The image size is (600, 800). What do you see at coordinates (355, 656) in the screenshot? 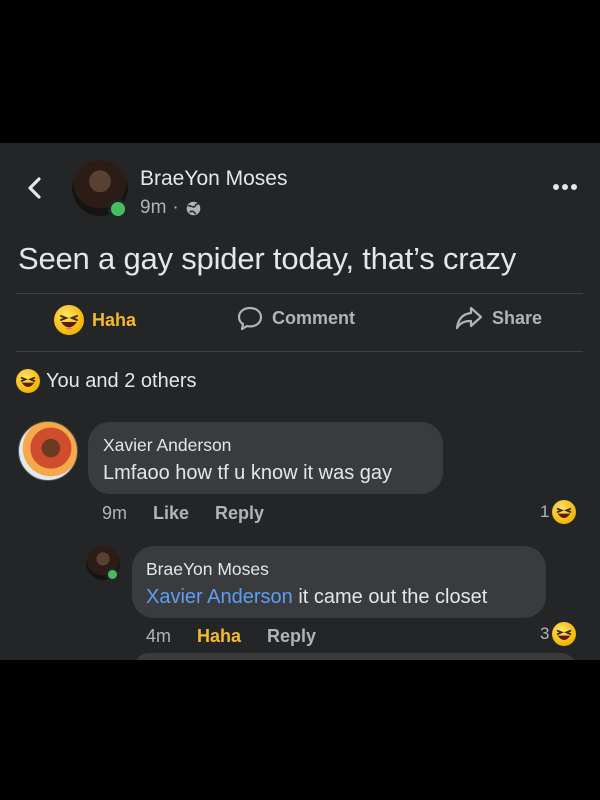
I see `next-comment-bubble` at bounding box center [355, 656].